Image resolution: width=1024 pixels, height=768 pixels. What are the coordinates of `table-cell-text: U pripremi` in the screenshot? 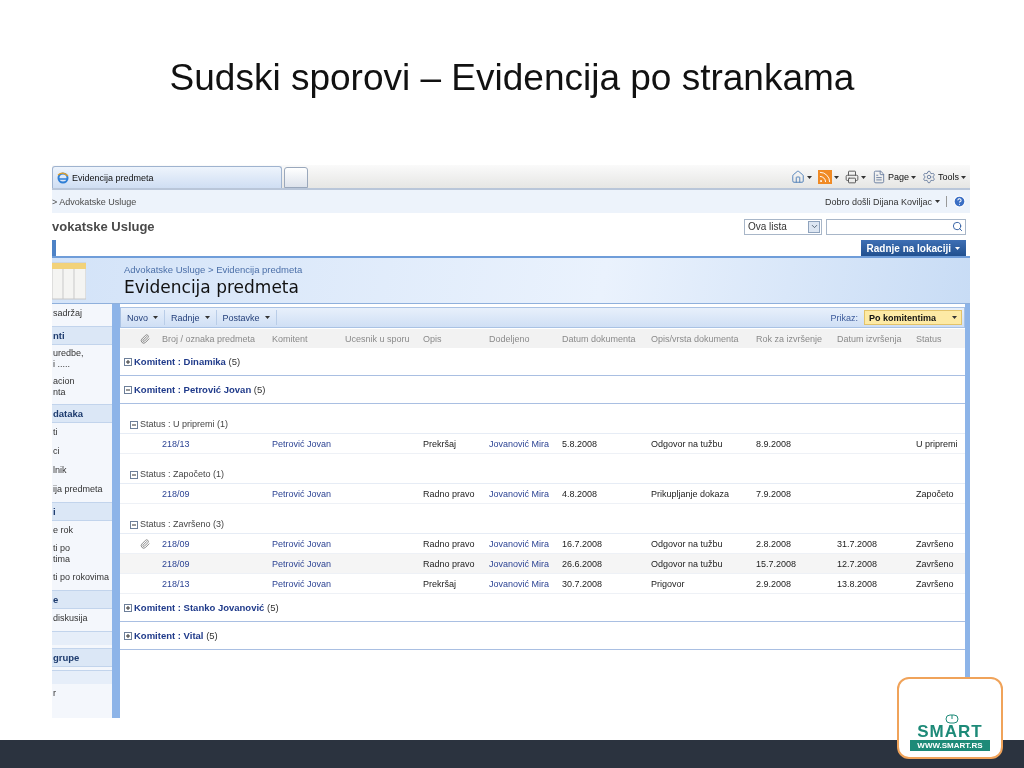 It's located at (937, 443).